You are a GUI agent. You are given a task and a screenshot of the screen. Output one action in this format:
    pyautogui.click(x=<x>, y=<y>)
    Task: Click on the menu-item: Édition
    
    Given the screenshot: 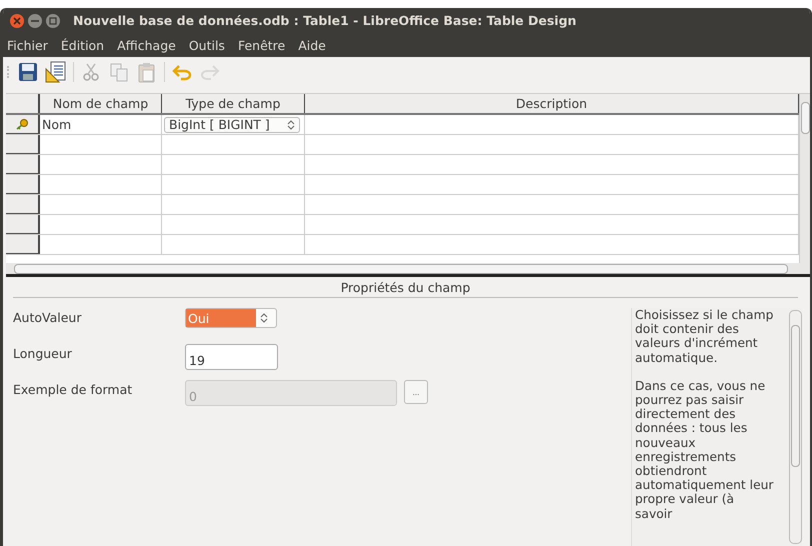 What is the action you would take?
    pyautogui.click(x=82, y=45)
    